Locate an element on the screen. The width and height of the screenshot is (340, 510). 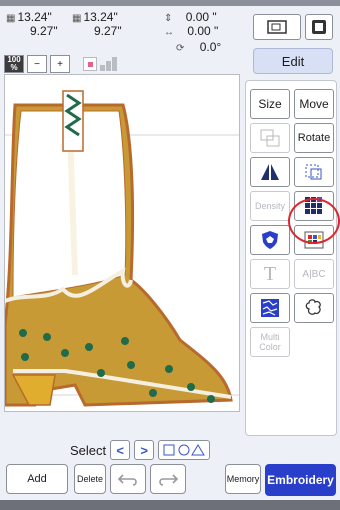
sewing-machine-button is located at coordinates (319, 27).